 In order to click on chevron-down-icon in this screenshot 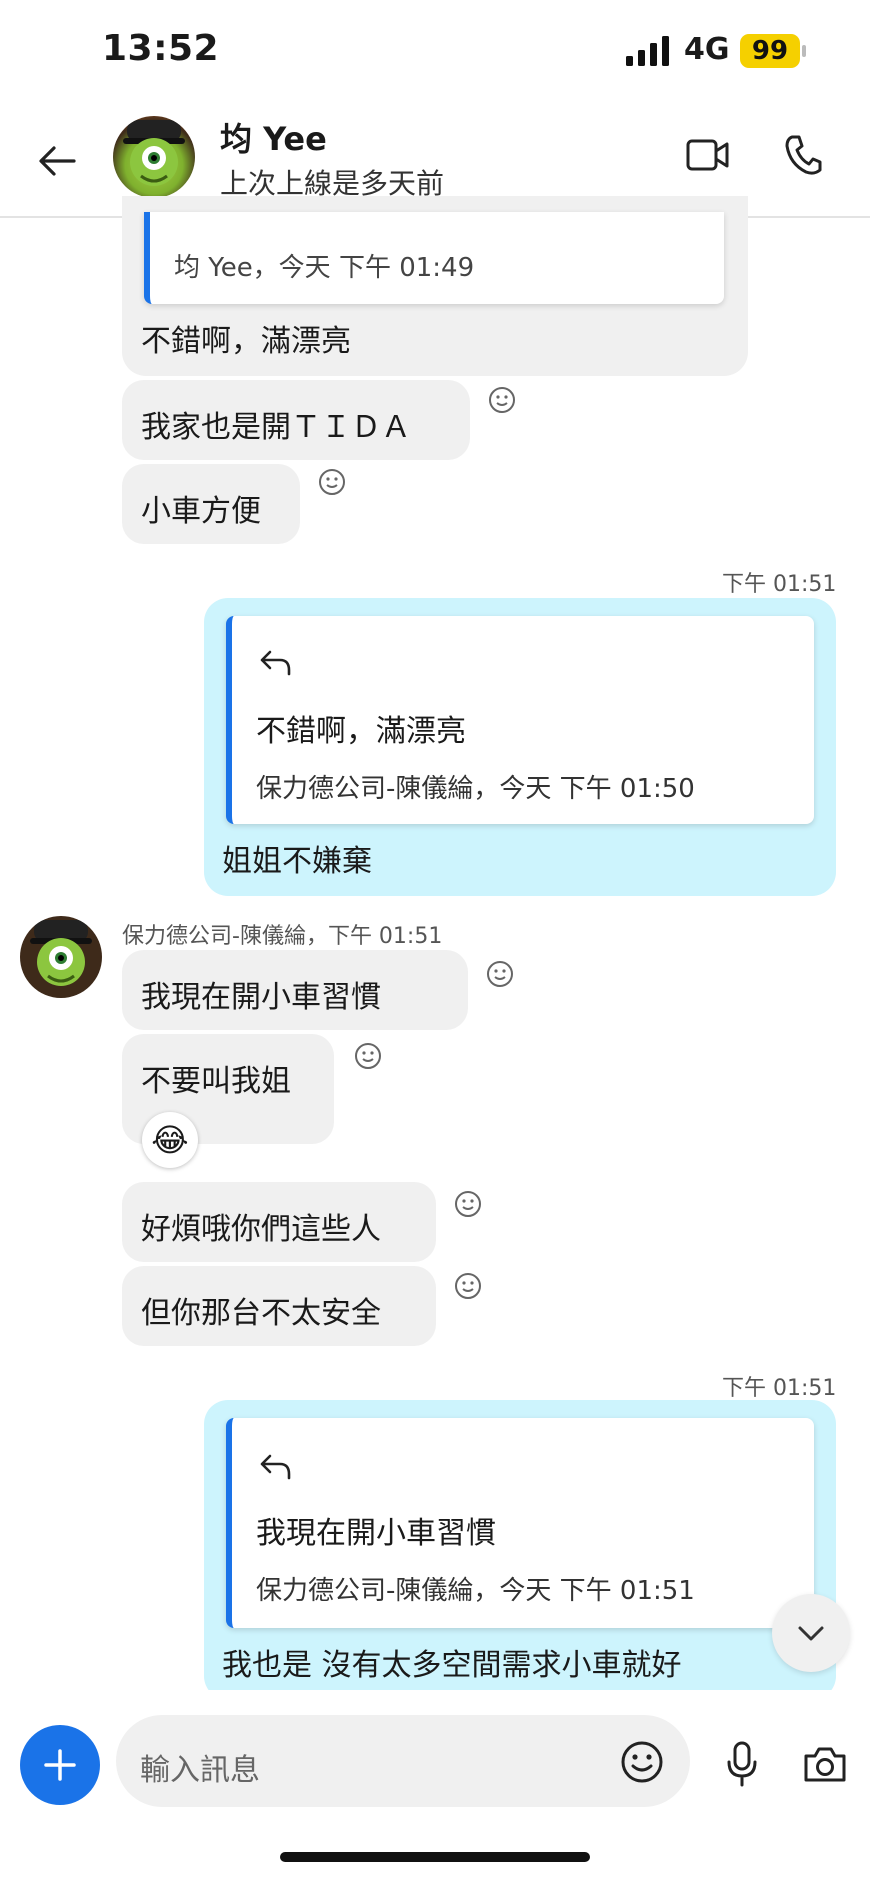, I will do `click(811, 1633)`.